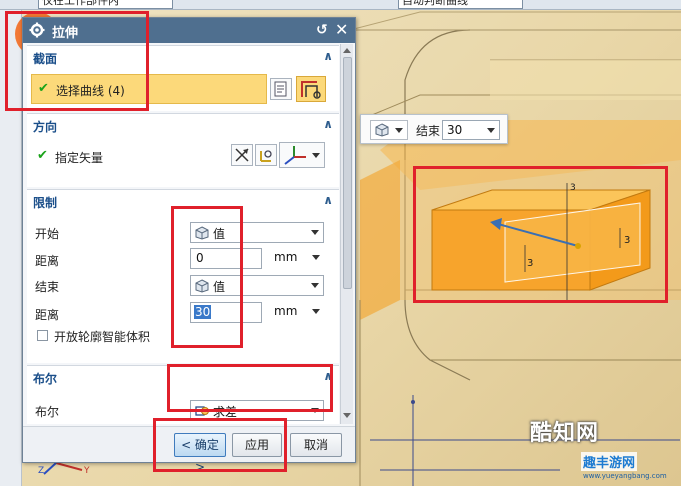 The height and width of the screenshot is (486, 681). Describe the element at coordinates (189, 30) in the screenshot. I see `dialog-title-bar: 拉伸 ↺ ✕` at that location.